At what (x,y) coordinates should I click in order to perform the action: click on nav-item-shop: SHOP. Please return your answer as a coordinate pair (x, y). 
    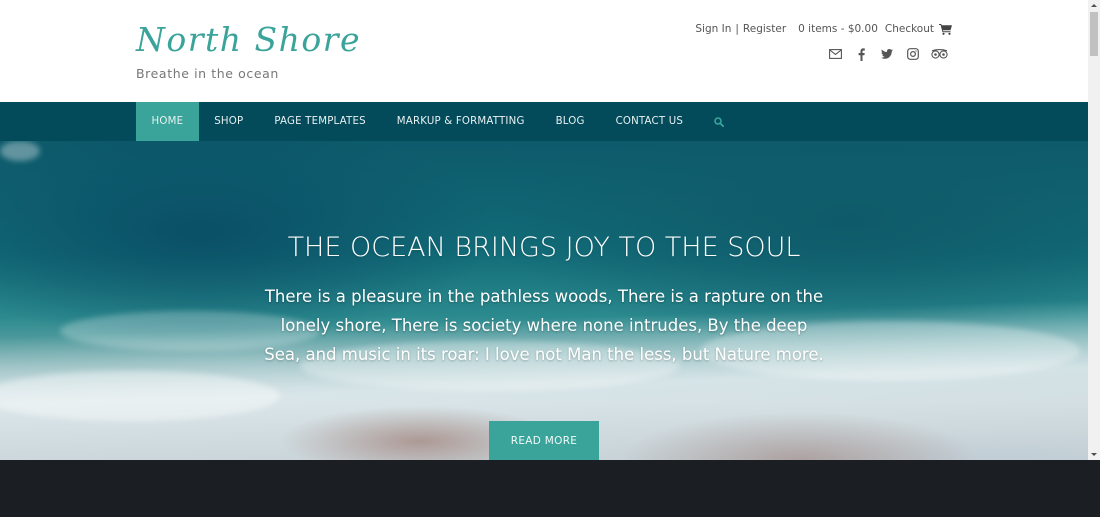
    Looking at the image, I should click on (229, 121).